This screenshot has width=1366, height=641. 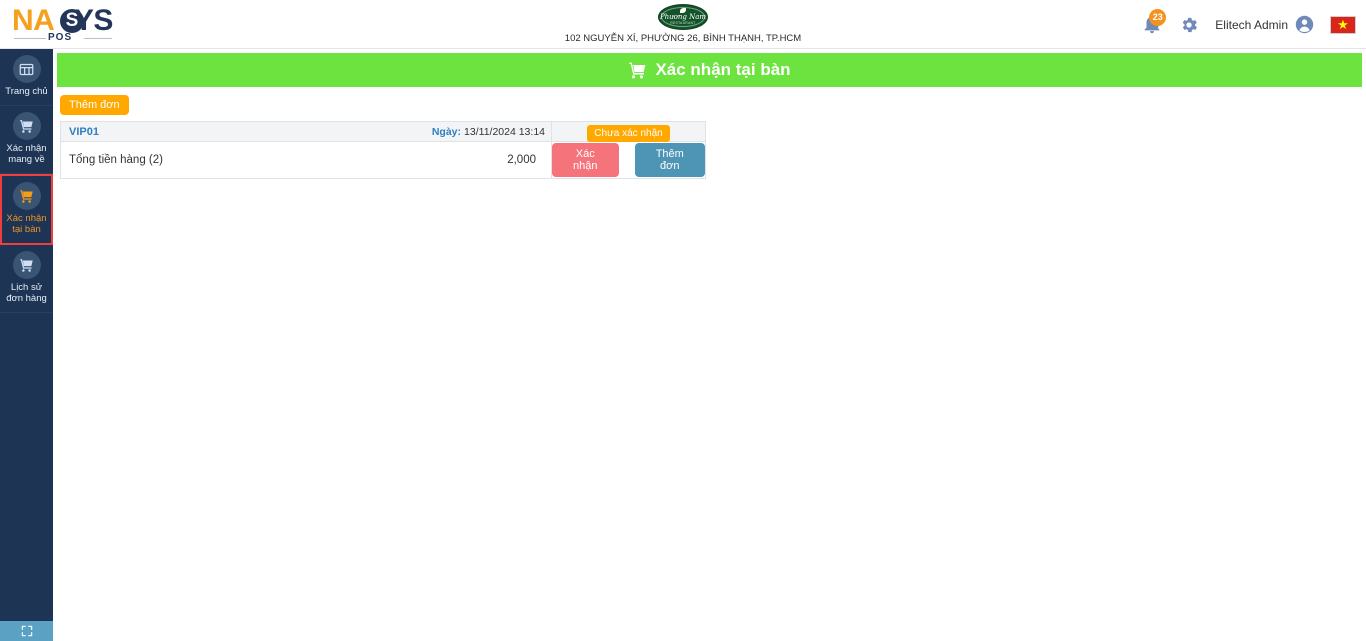 I want to click on sidebar-item-trang-chu: Trang chủ, so click(x=26, y=77).